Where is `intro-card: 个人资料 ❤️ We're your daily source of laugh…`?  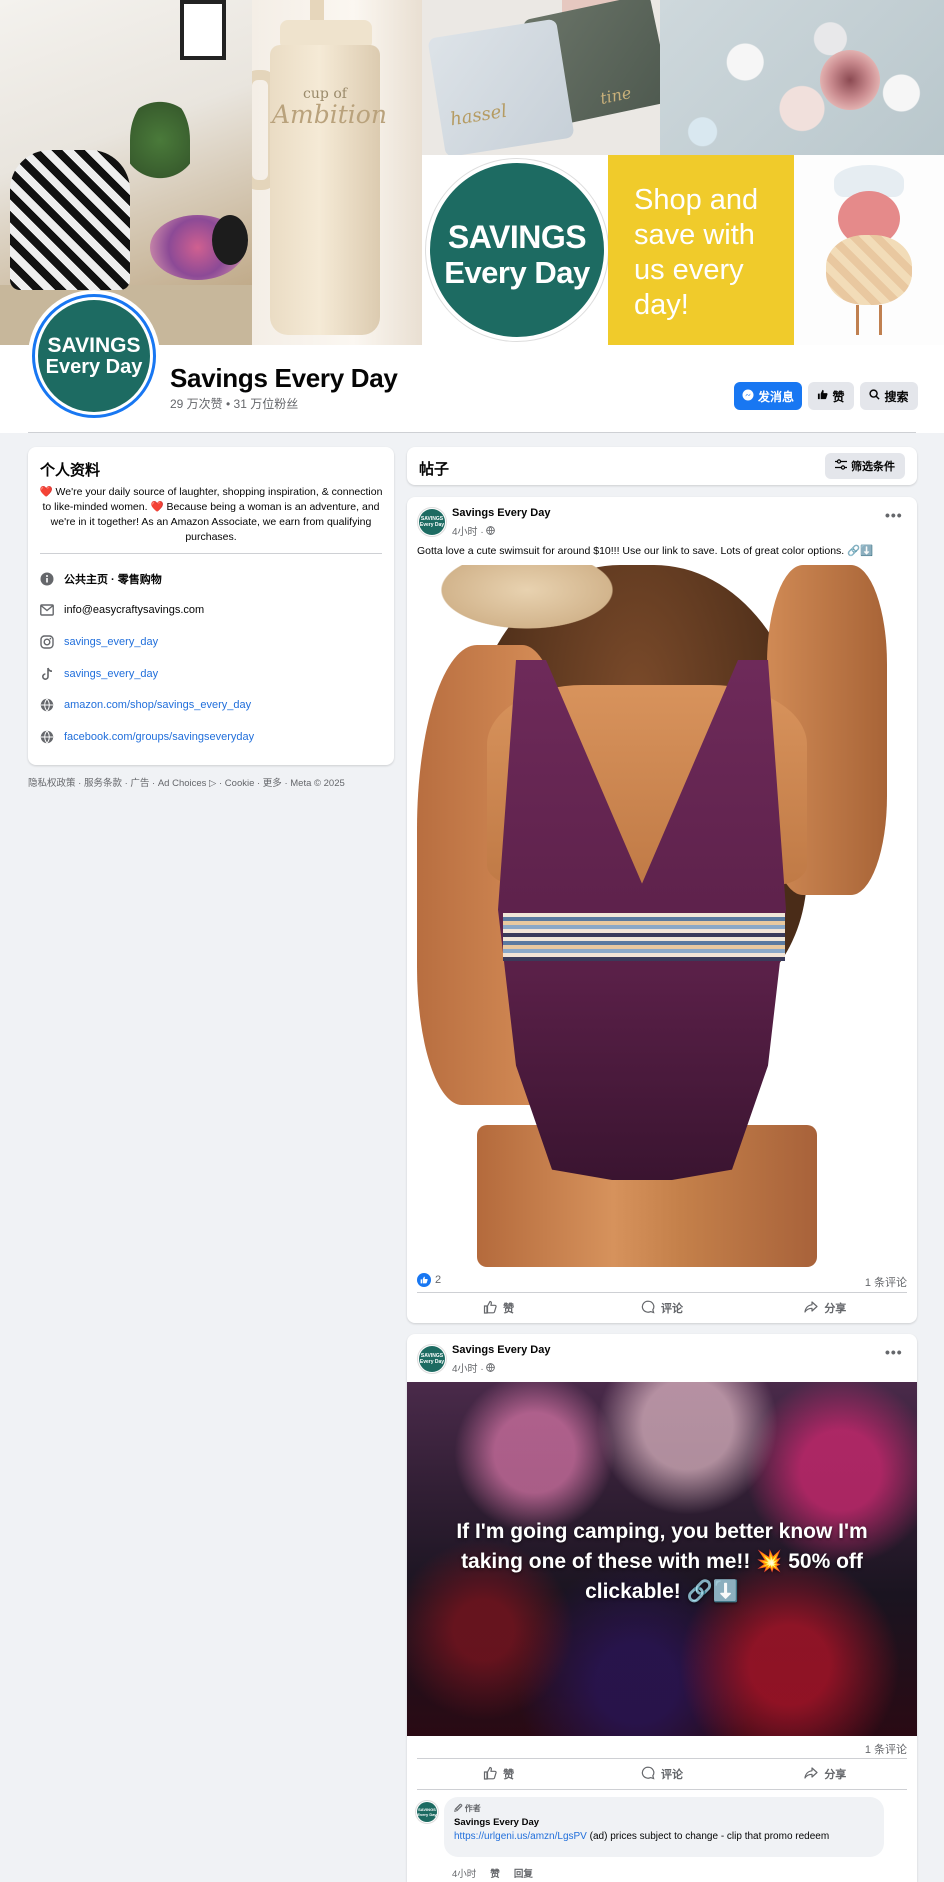
intro-card: 个人资料 ❤️ We're your daily source of laugh… is located at coordinates (211, 606).